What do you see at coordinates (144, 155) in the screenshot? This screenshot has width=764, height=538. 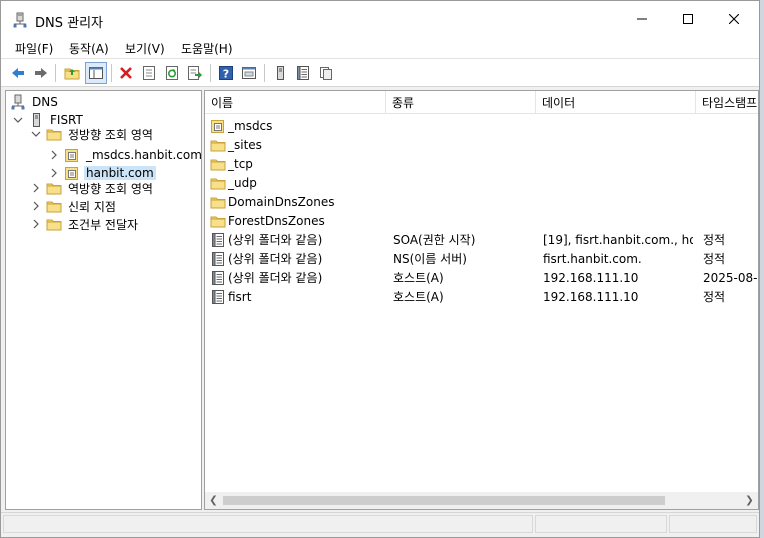 I see `tree-label: _msdcs.hanbit.com` at bounding box center [144, 155].